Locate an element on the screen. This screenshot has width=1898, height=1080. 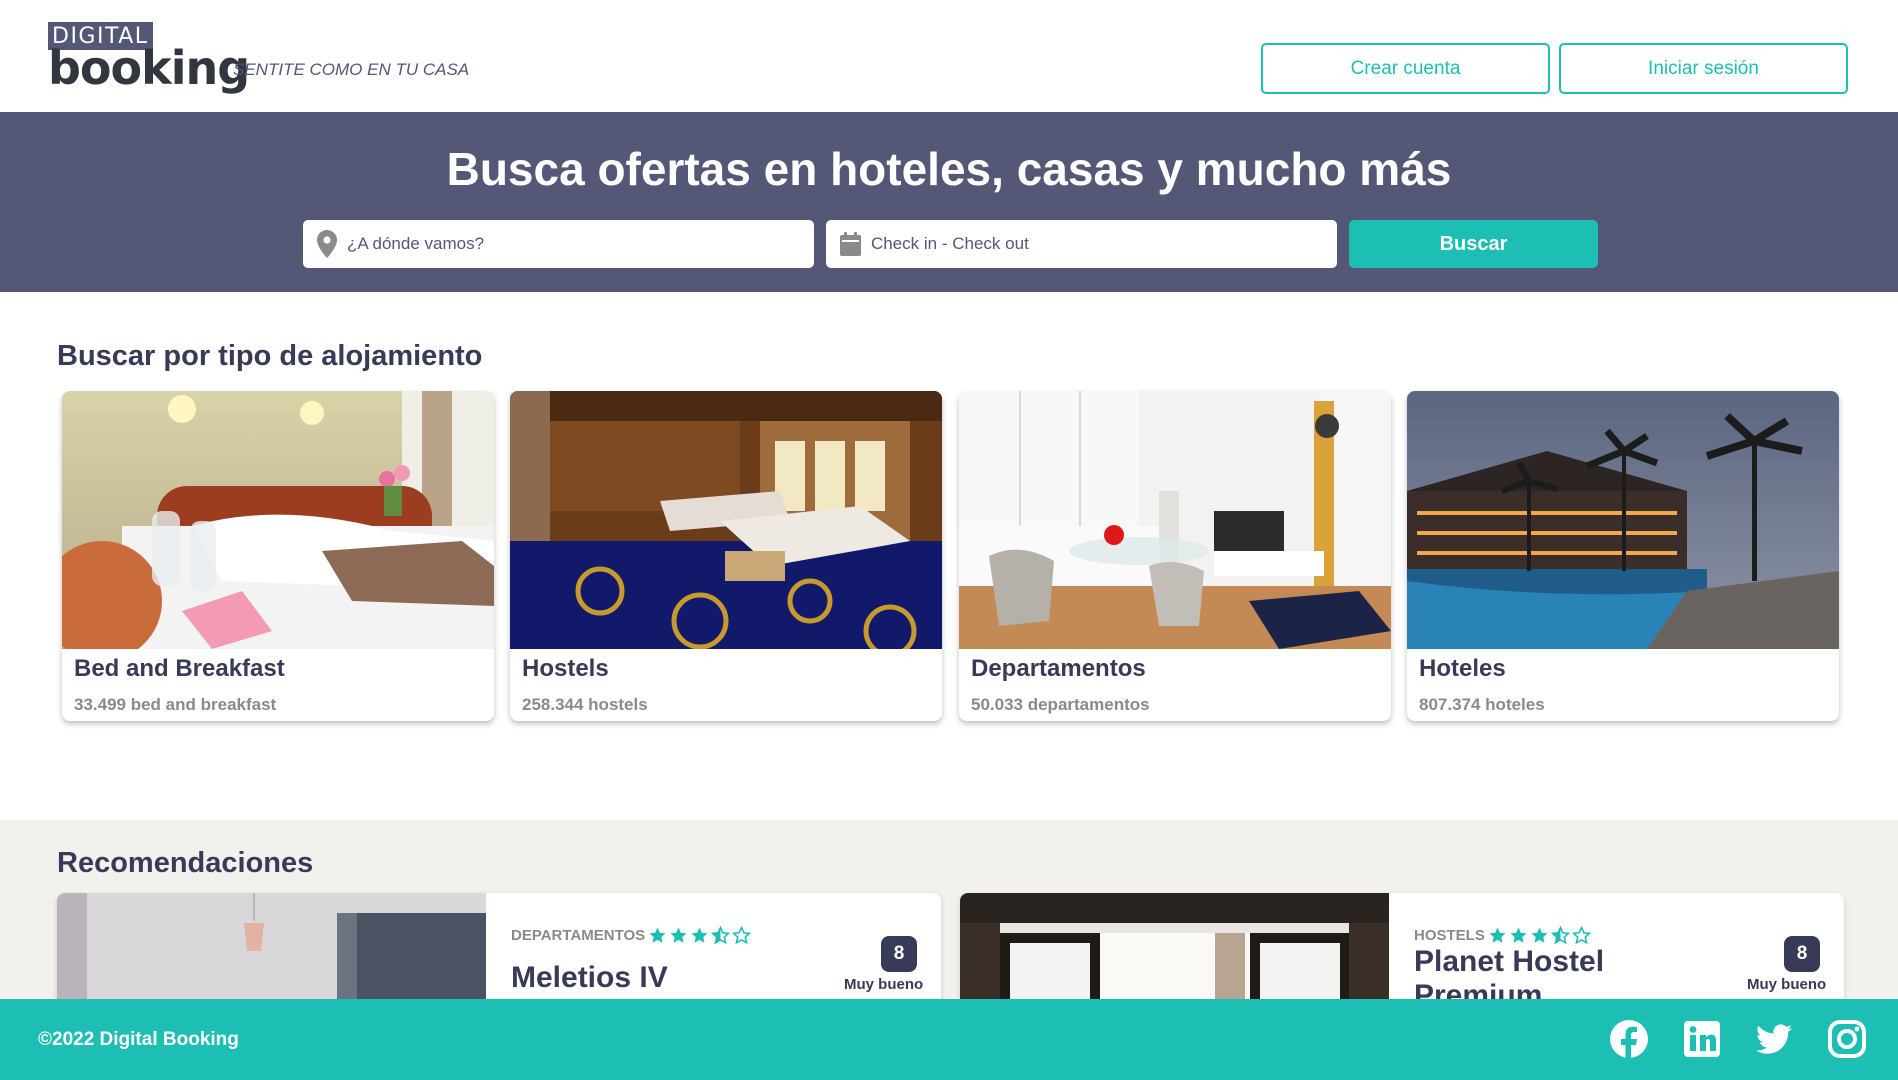
linkedin-icon is located at coordinates (1702, 1039).